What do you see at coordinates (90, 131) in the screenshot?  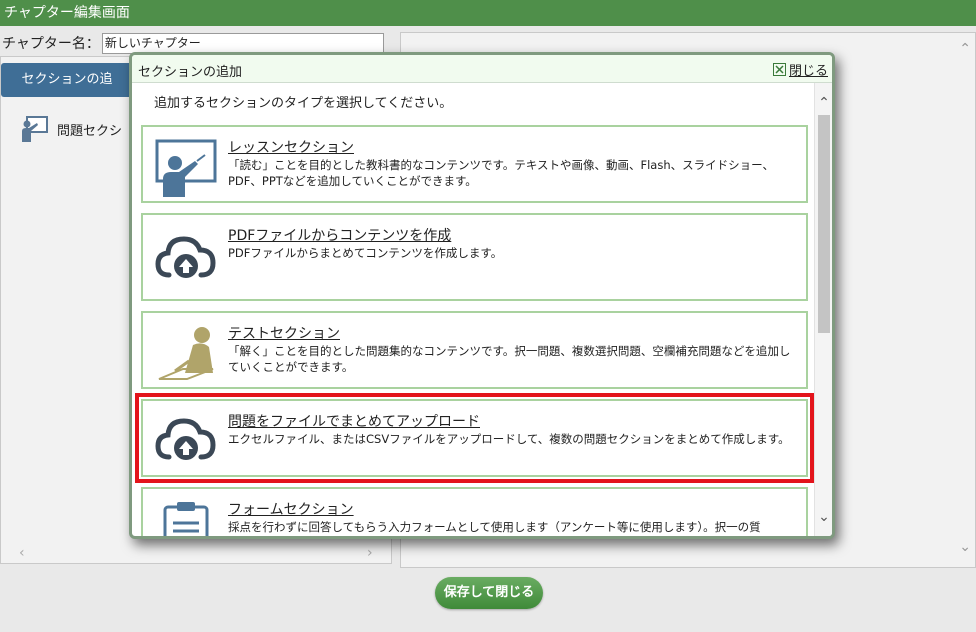 I see `tree-item-label: 問題セクシ` at bounding box center [90, 131].